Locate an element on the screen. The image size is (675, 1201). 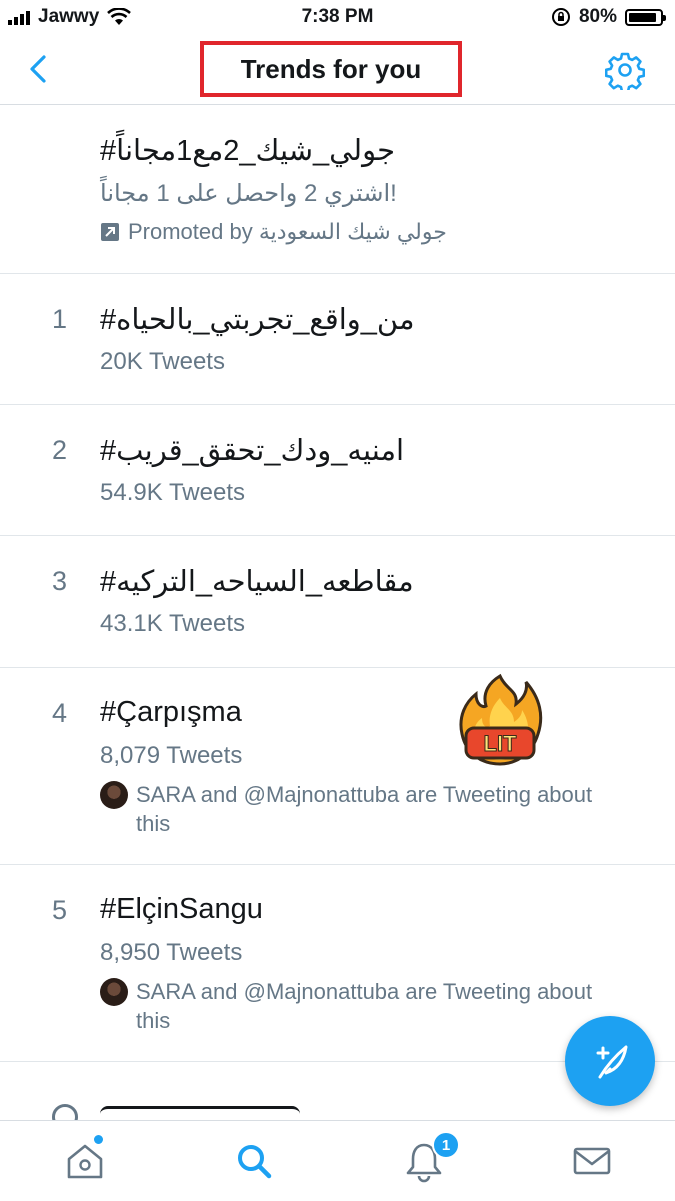
header: Trends for you is located at coordinates (337, 70).